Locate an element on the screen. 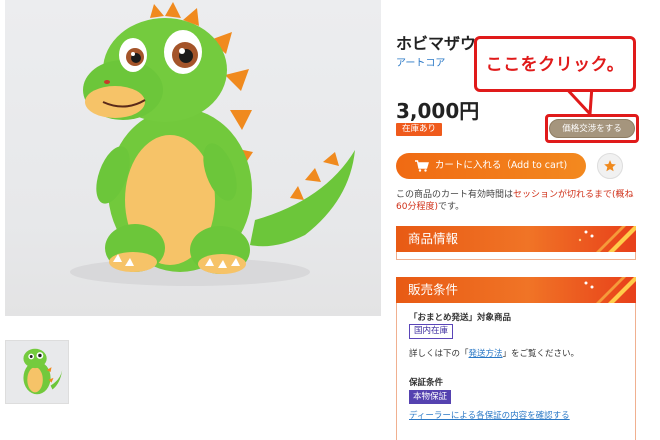 The height and width of the screenshot is (440, 660). callout-box: ここをクリック。 is located at coordinates (555, 64).